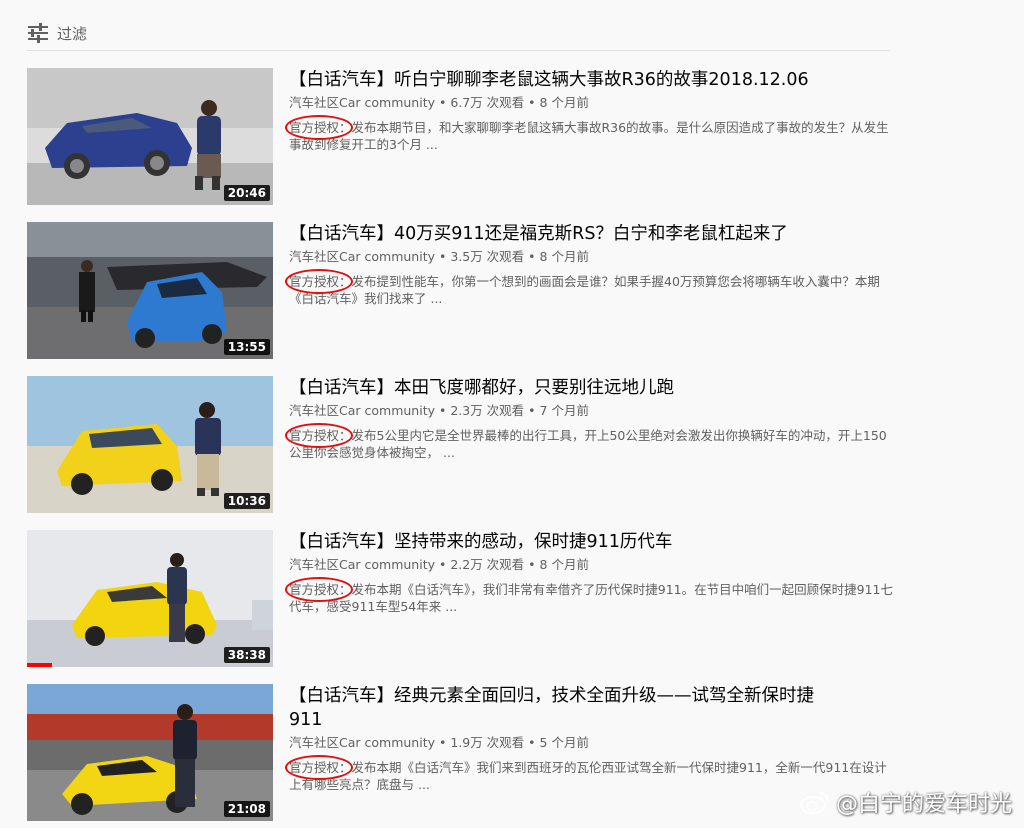  What do you see at coordinates (150, 598) in the screenshot?
I see `video-thumbnail: 38:38` at bounding box center [150, 598].